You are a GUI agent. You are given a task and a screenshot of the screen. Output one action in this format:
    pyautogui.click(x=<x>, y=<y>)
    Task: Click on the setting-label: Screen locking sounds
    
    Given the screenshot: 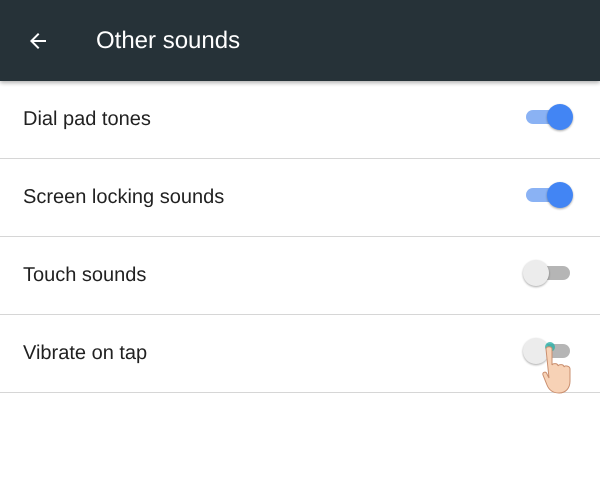 What is the action you would take?
    pyautogui.click(x=123, y=197)
    